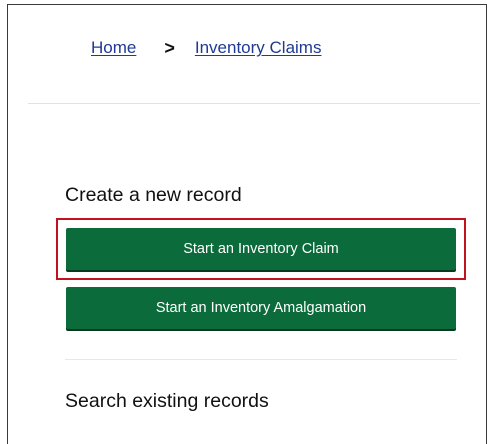  What do you see at coordinates (169, 47) in the screenshot?
I see `chevron-right-icon: >` at bounding box center [169, 47].